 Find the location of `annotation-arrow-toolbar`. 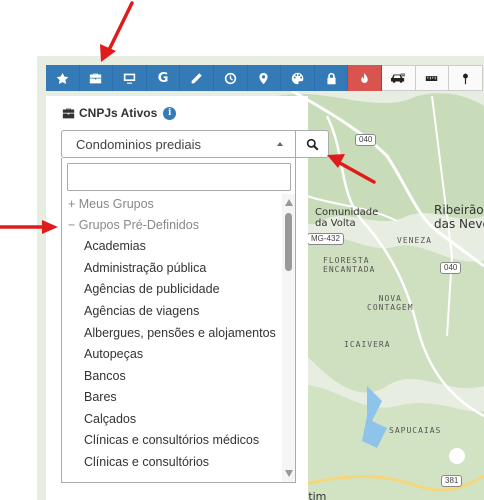

annotation-arrow-toolbar is located at coordinates (120, 27).